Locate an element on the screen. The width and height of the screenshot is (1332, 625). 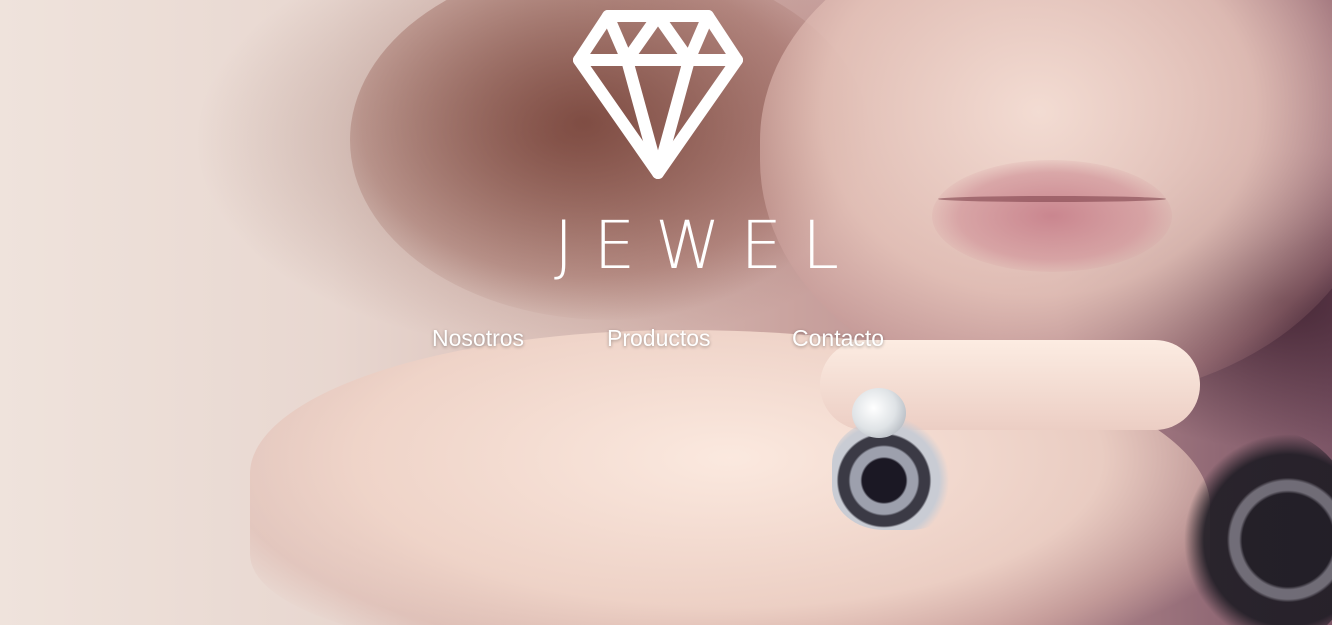
photo-lips is located at coordinates (1052, 216).